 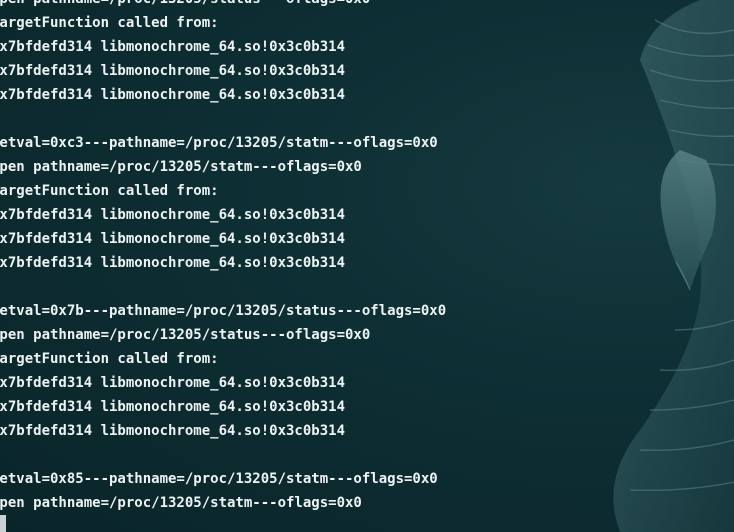 I want to click on text-cursor, so click(x=3, y=523).